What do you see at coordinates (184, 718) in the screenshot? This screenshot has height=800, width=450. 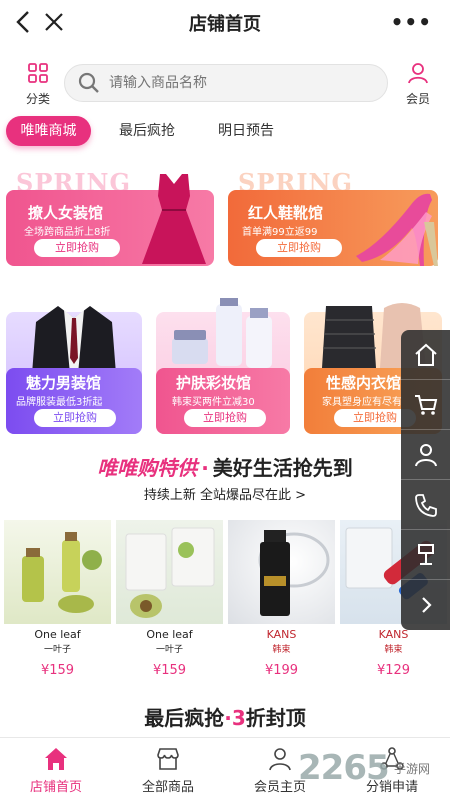 I see `flash-title-a: 最后疯抢` at bounding box center [184, 718].